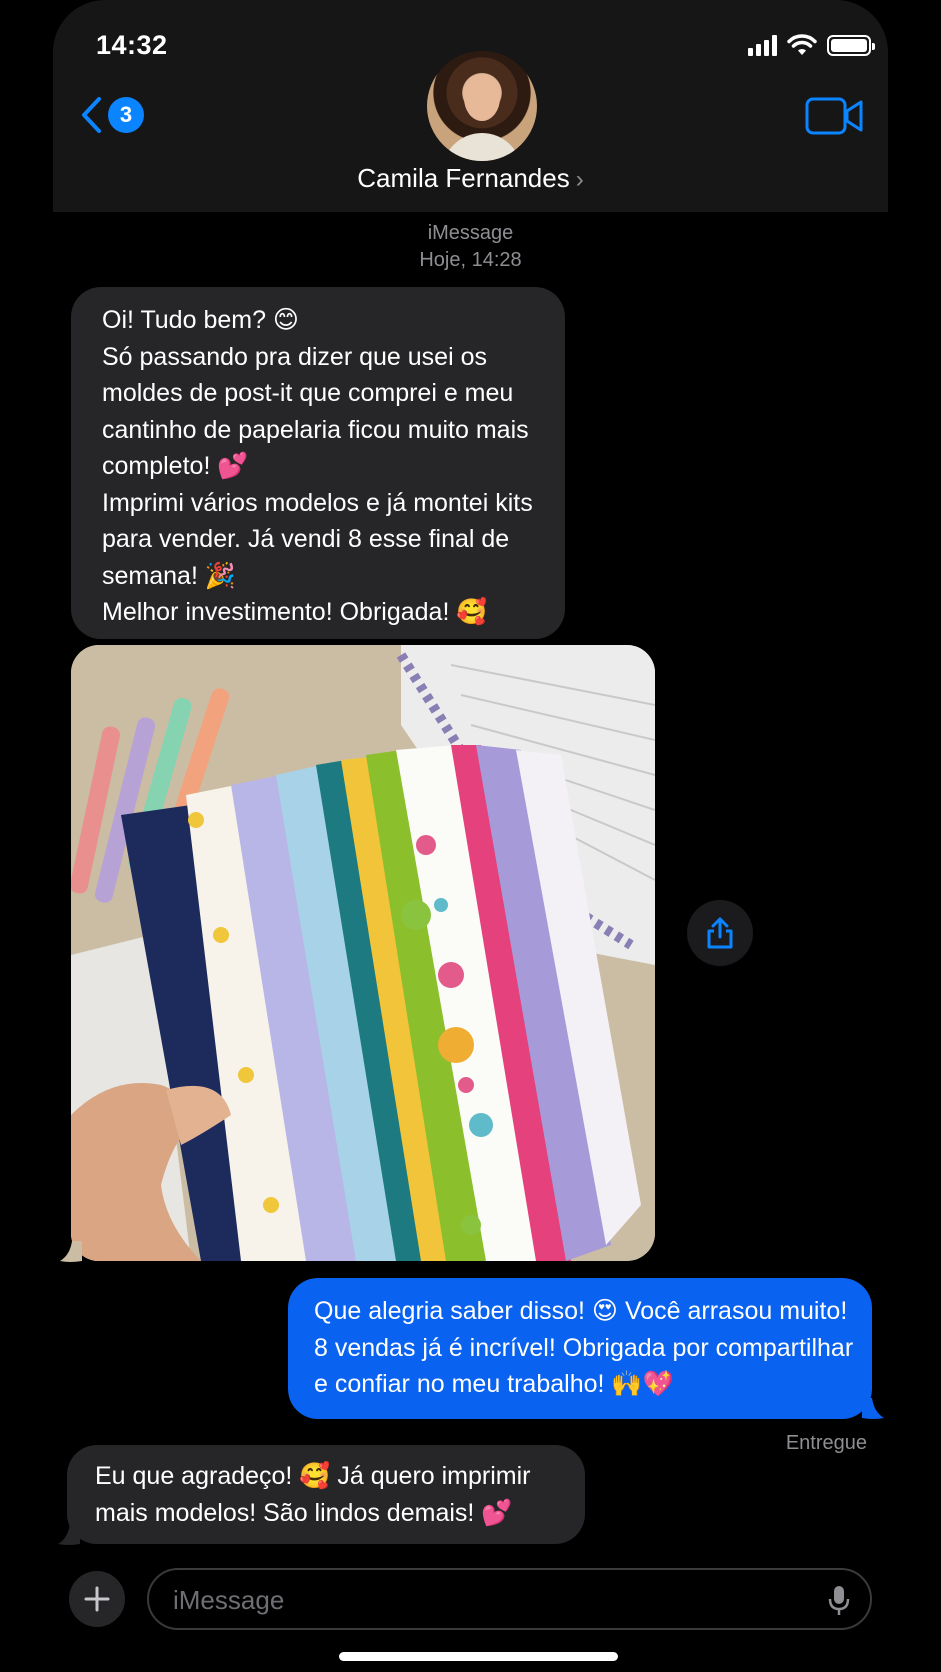 The image size is (941, 1672). Describe the element at coordinates (762, 45) in the screenshot. I see `cellular-signal-icon` at that location.